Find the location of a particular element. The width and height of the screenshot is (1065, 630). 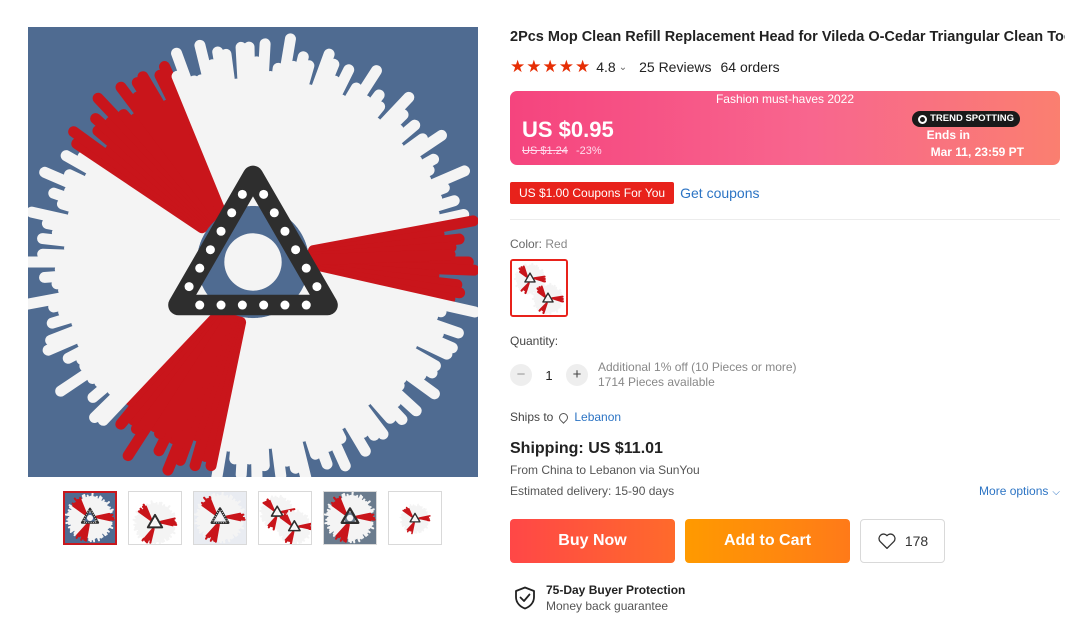

reviews-link: 25 Reviews is located at coordinates (675, 67).